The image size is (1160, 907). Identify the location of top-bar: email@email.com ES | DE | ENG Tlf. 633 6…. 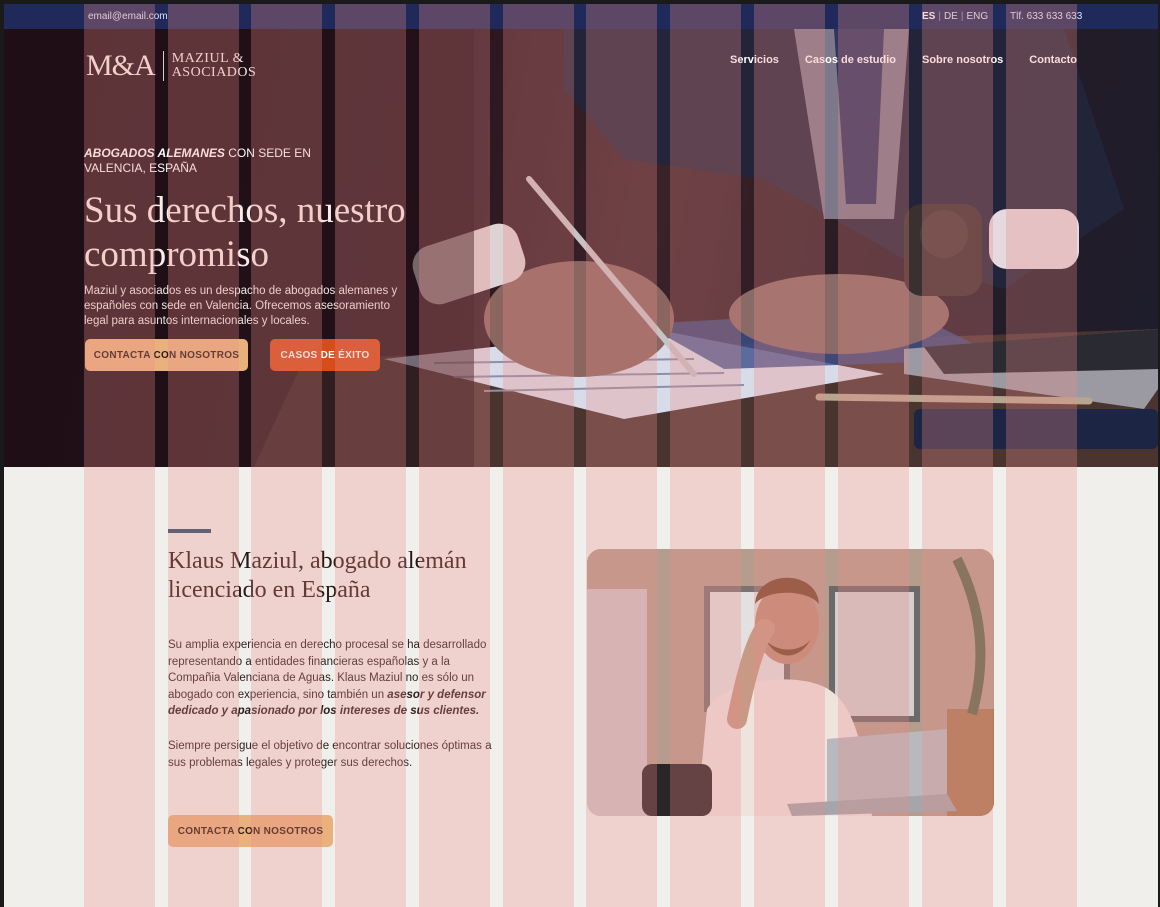
(581, 16).